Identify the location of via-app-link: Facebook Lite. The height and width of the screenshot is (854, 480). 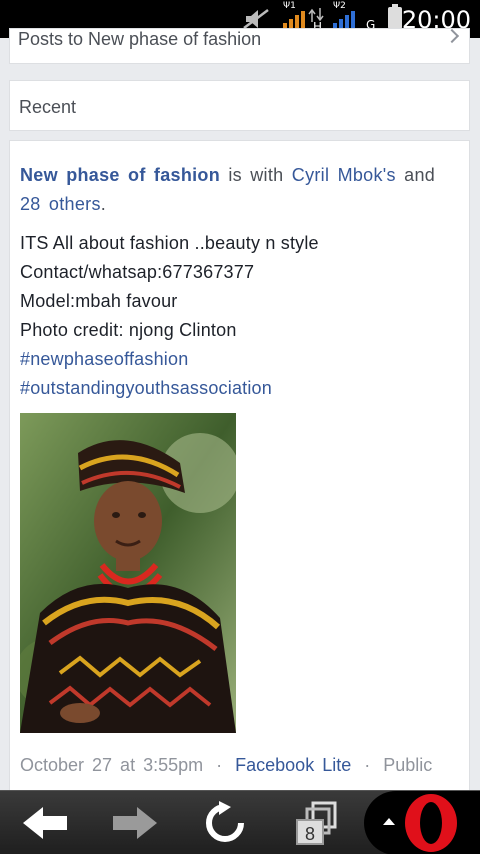
(293, 765).